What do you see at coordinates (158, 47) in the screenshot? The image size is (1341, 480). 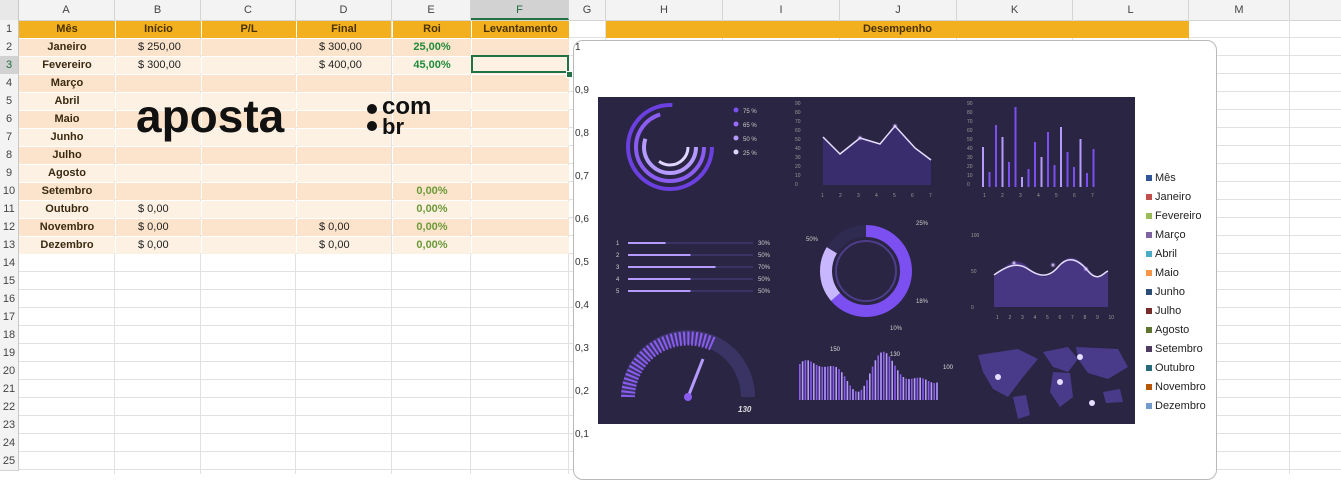 I see `inicio-cell: $ 250,00` at bounding box center [158, 47].